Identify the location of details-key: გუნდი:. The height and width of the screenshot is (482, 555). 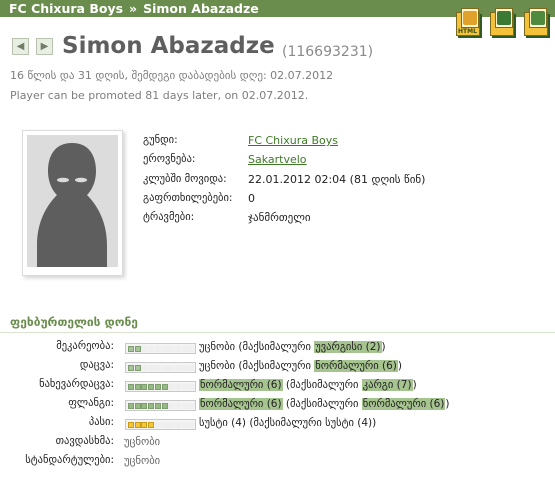
(160, 140).